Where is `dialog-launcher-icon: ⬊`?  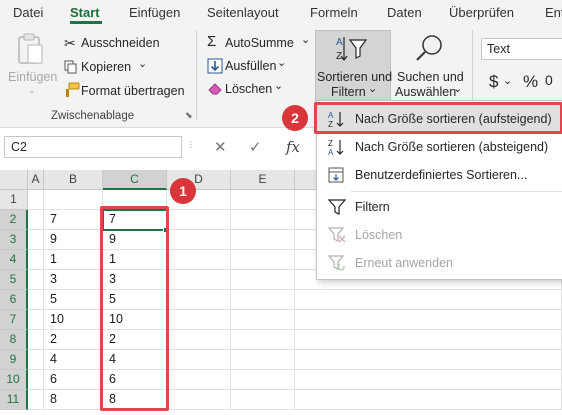
dialog-launcher-icon: ⬊ is located at coordinates (189, 115).